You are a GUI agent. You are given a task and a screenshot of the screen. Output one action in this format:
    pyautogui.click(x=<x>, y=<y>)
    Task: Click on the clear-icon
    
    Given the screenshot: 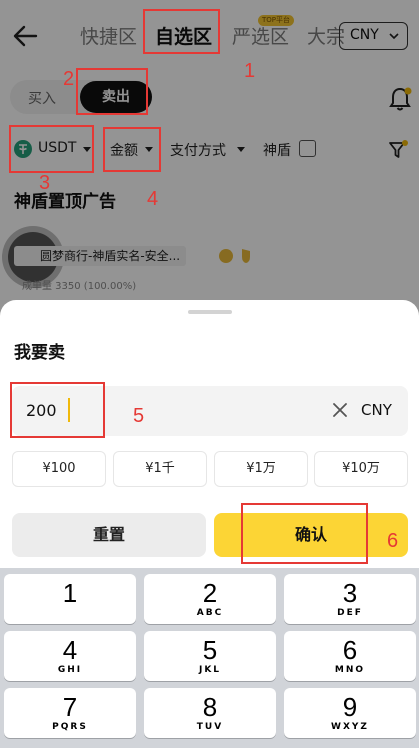 What is the action you would take?
    pyautogui.click(x=340, y=410)
    